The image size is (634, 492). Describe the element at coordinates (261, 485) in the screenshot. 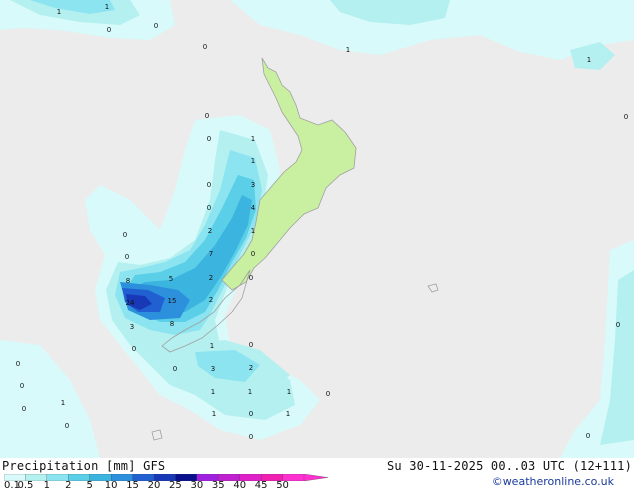

I see `legend-label: 45` at that location.